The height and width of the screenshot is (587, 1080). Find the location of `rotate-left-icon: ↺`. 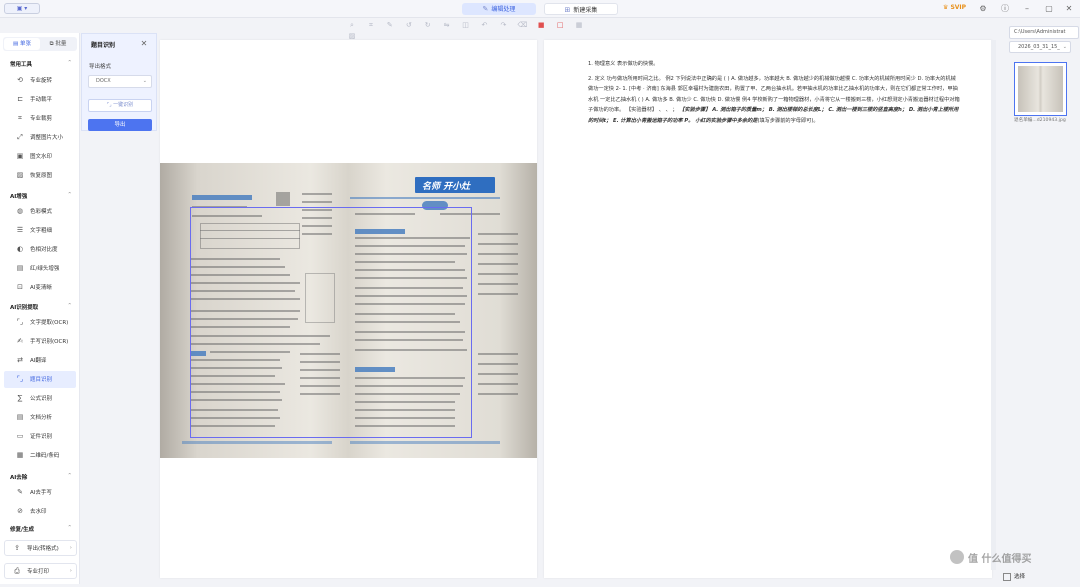

rotate-left-icon: ↺ is located at coordinates (409, 25).